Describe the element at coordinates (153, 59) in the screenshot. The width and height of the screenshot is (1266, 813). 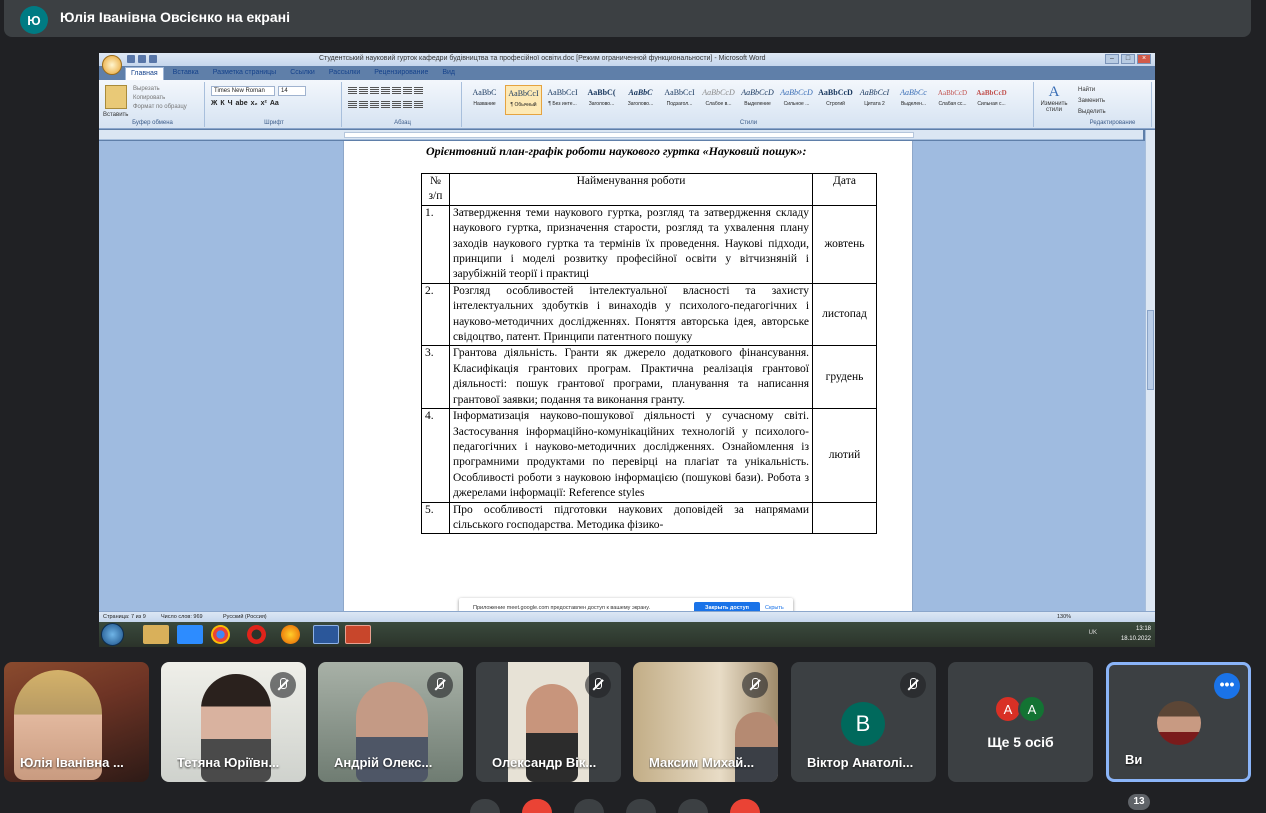
I see `redo-icon` at that location.